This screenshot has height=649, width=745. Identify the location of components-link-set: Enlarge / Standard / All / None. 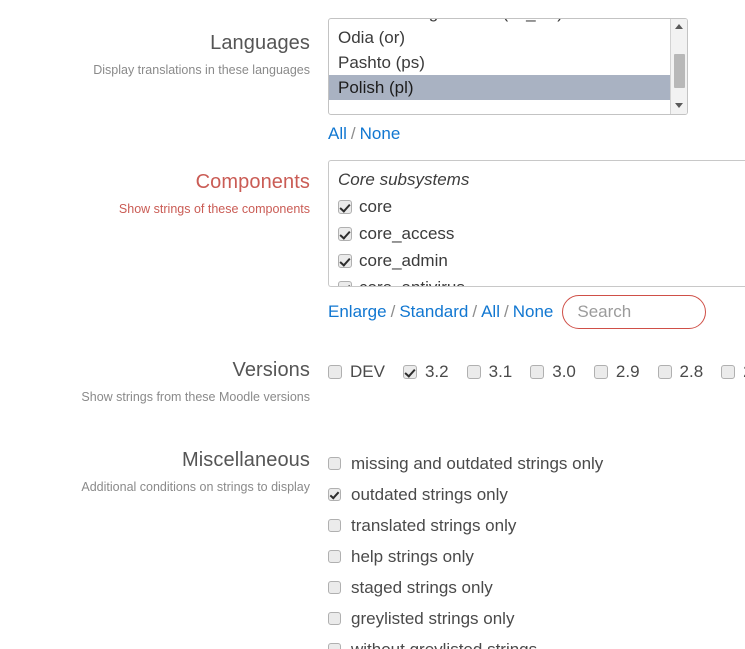
(440, 312).